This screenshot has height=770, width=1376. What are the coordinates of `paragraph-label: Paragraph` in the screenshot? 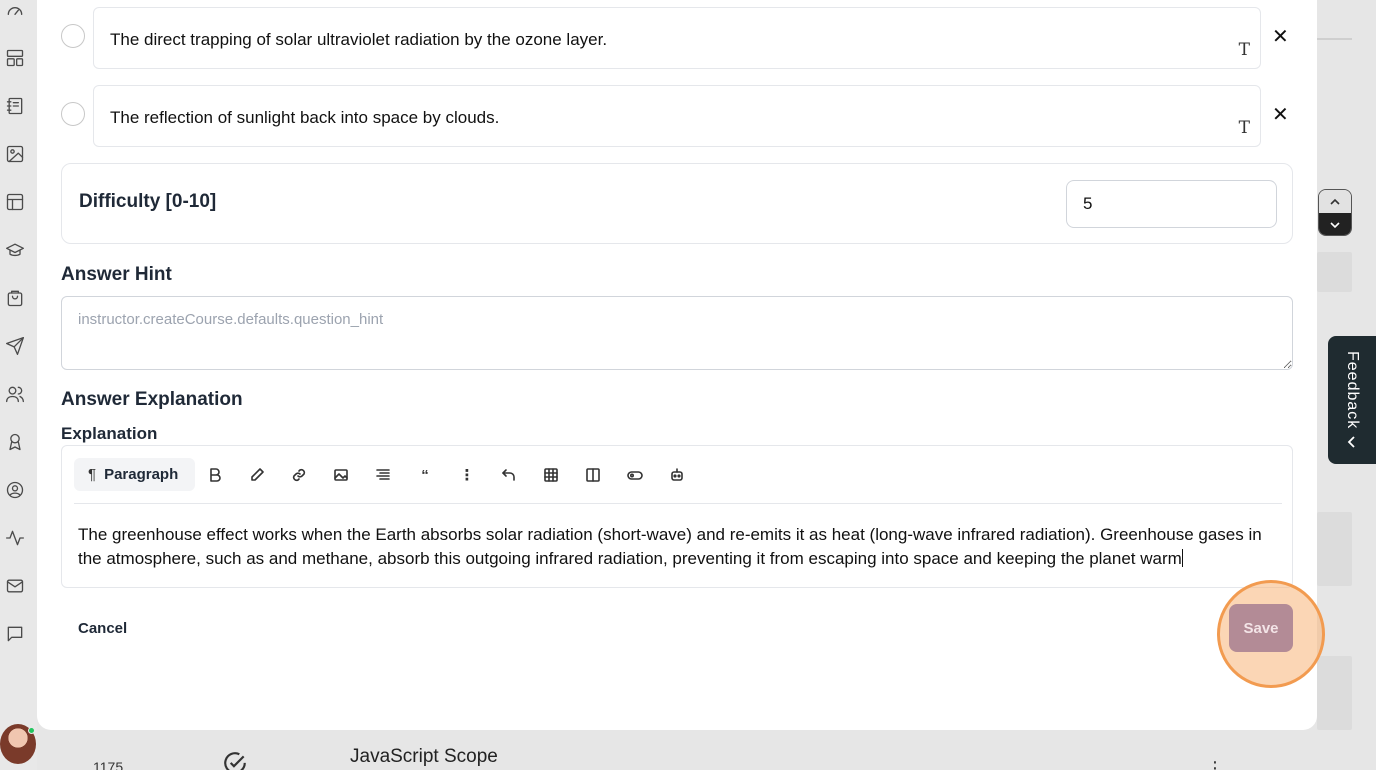 It's located at (141, 474).